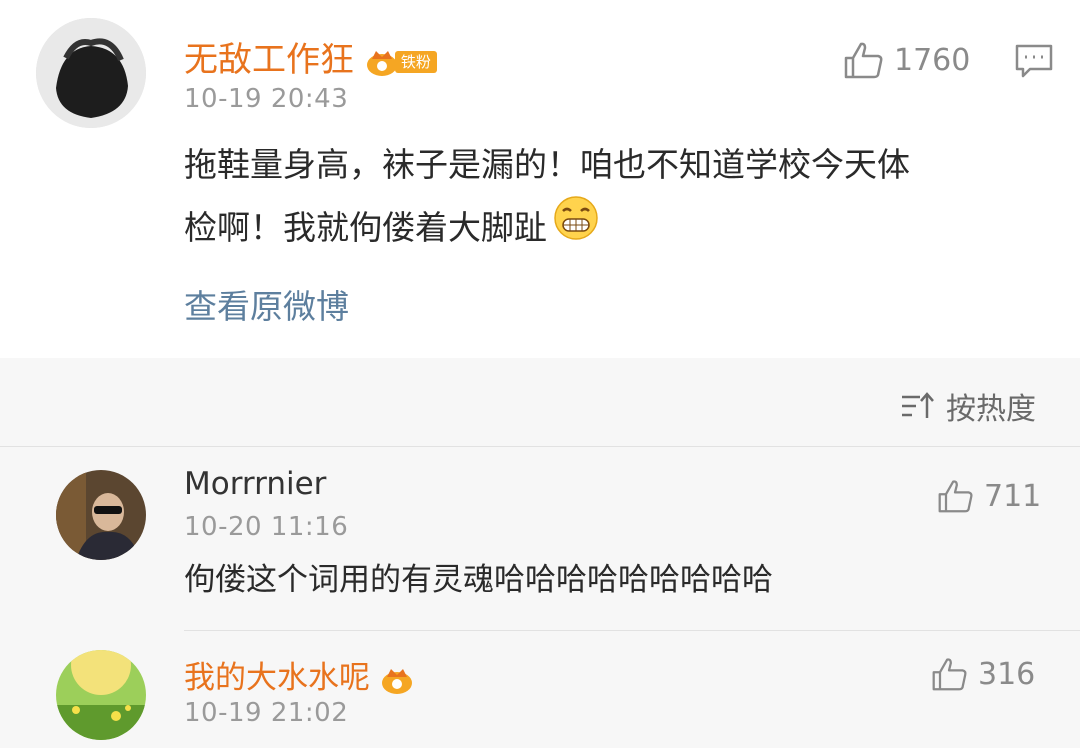  I want to click on post-text: 拖鞋量身高，袜子是漏的！咱也不知道学校今天体 检啊！我就佝偻着大脚趾, so click(624, 197).